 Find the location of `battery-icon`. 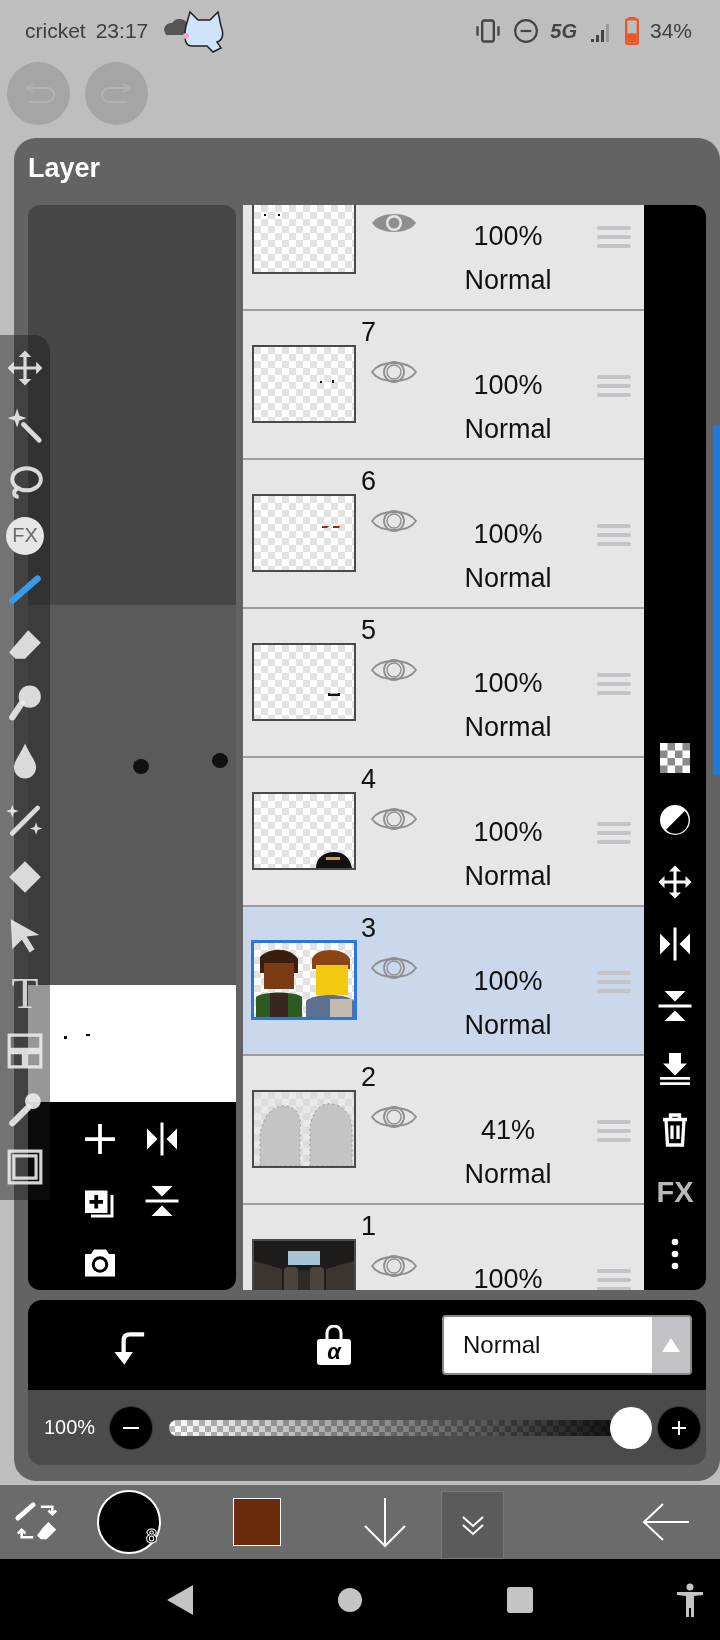

battery-icon is located at coordinates (631, 31).